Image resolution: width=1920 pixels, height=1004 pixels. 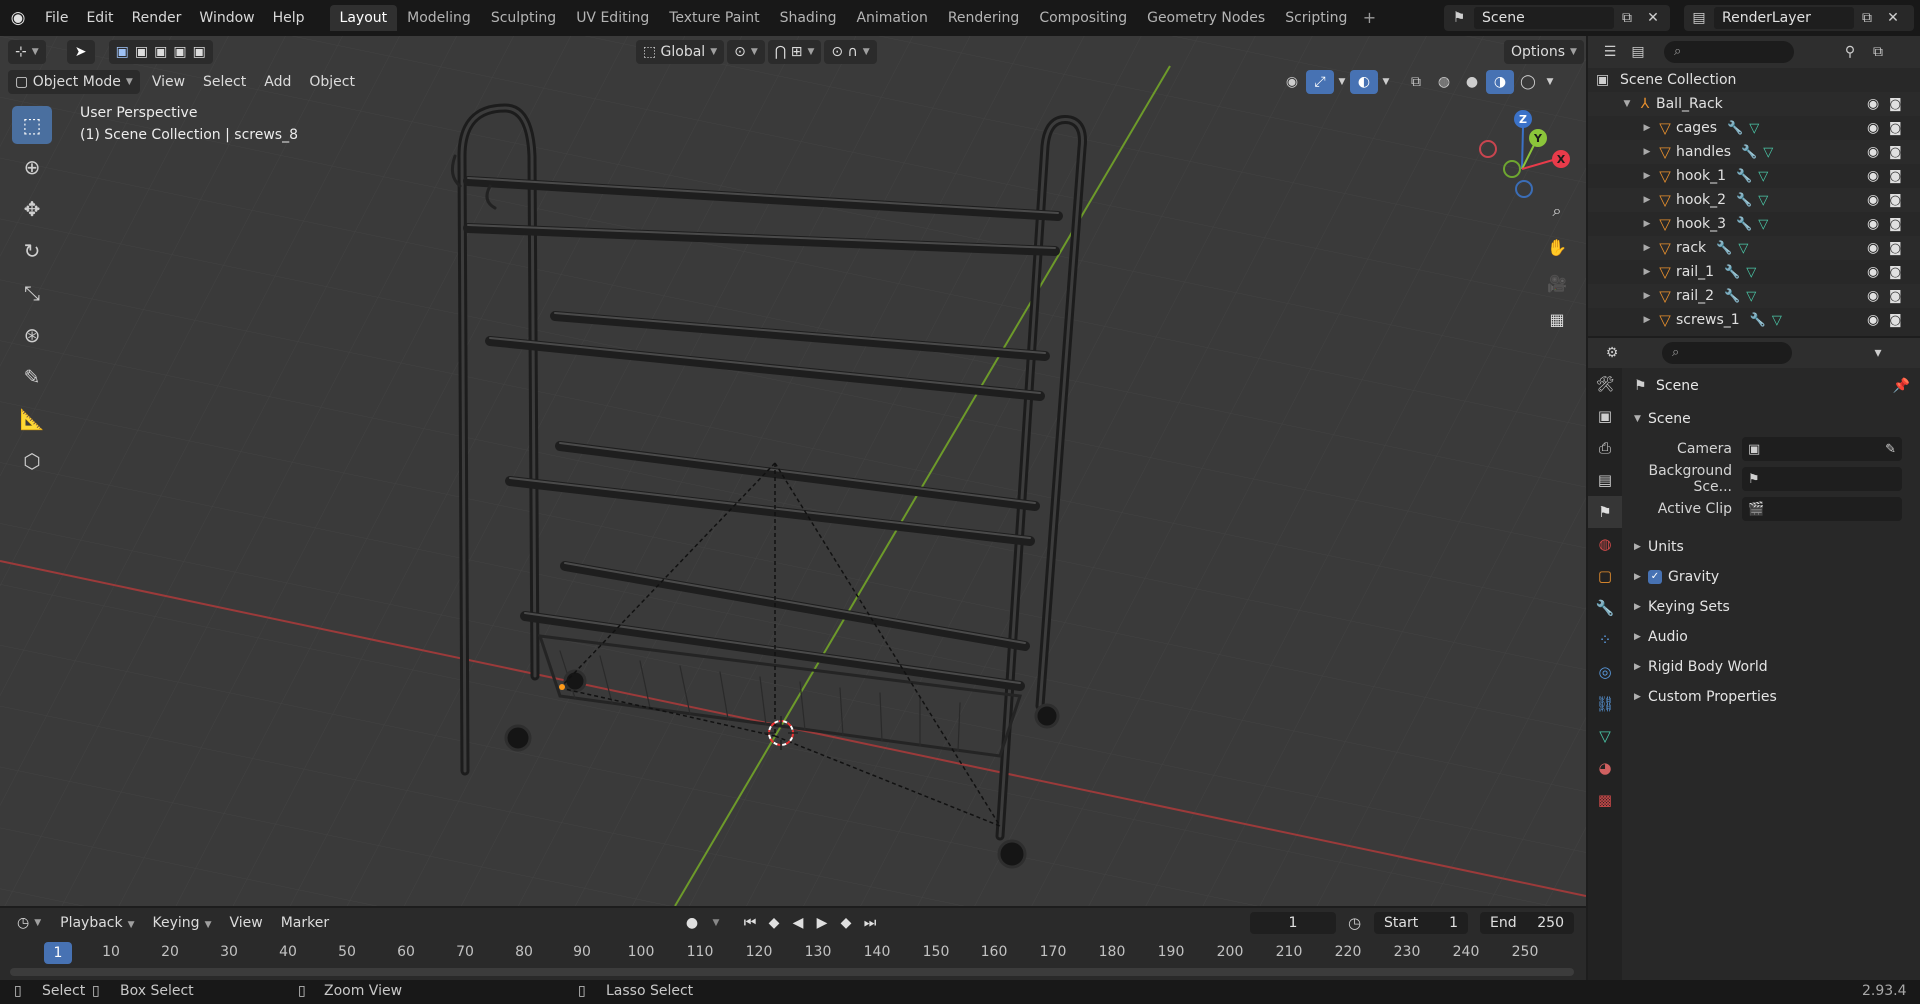 I want to click on menu-file: File, so click(x=56, y=18).